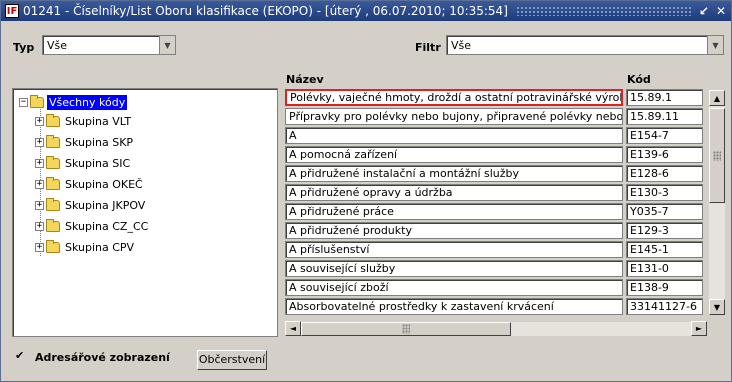 This screenshot has width=732, height=382. I want to click on folder-open-icon, so click(37, 101).